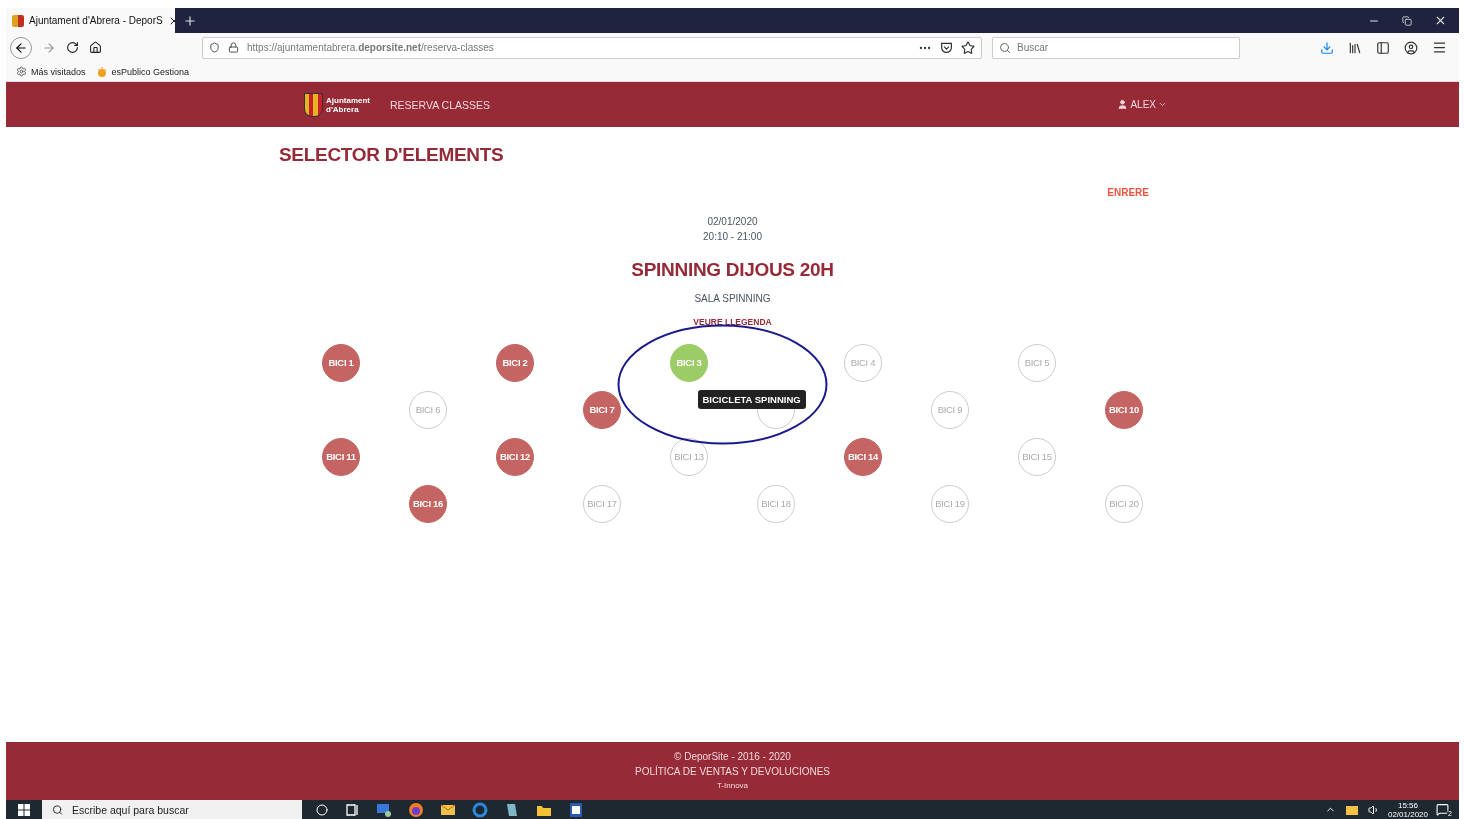 The height and width of the screenshot is (819, 1465). What do you see at coordinates (1037, 456) in the screenshot?
I see `bike-seat: BICI 15` at bounding box center [1037, 456].